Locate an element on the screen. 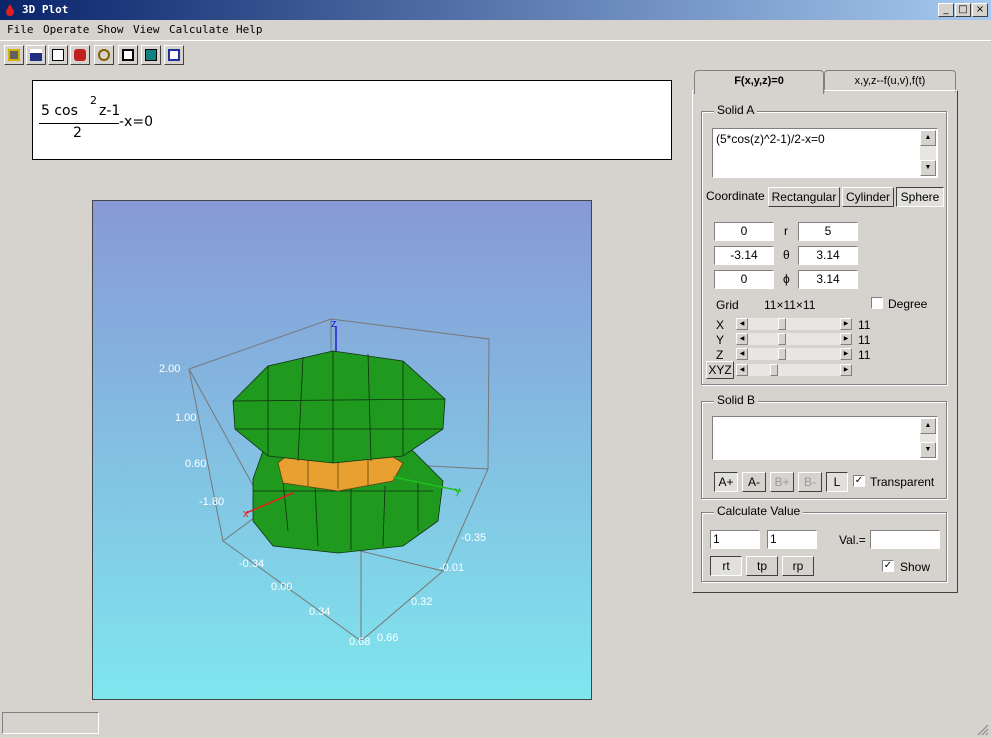 This screenshot has height=738, width=991. tab-implicit-function: F(x,y,z)=0 is located at coordinates (759, 82).